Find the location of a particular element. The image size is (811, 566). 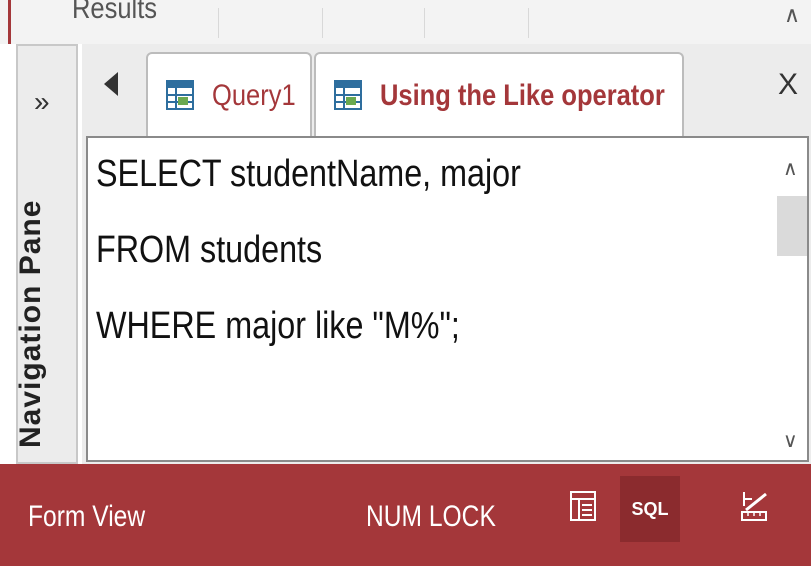

design-view-icon is located at coordinates (754, 509).